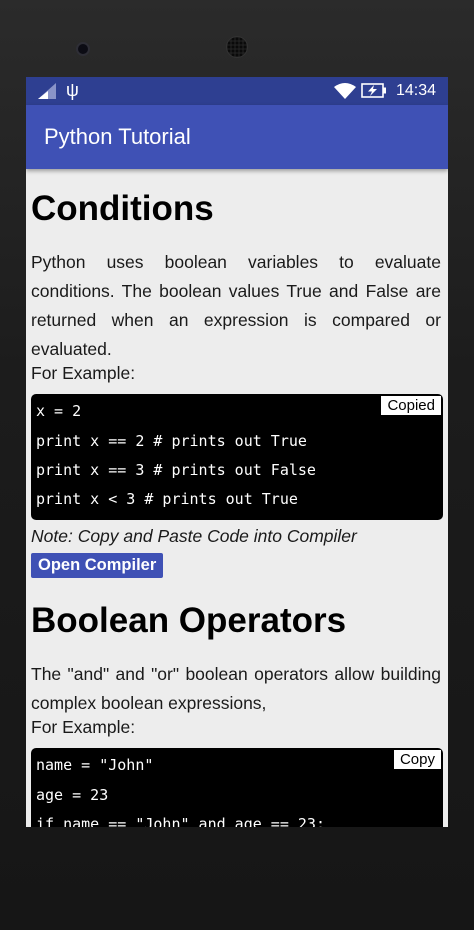 This screenshot has height=930, width=474. I want to click on copy-code-button: Copied, so click(411, 405).